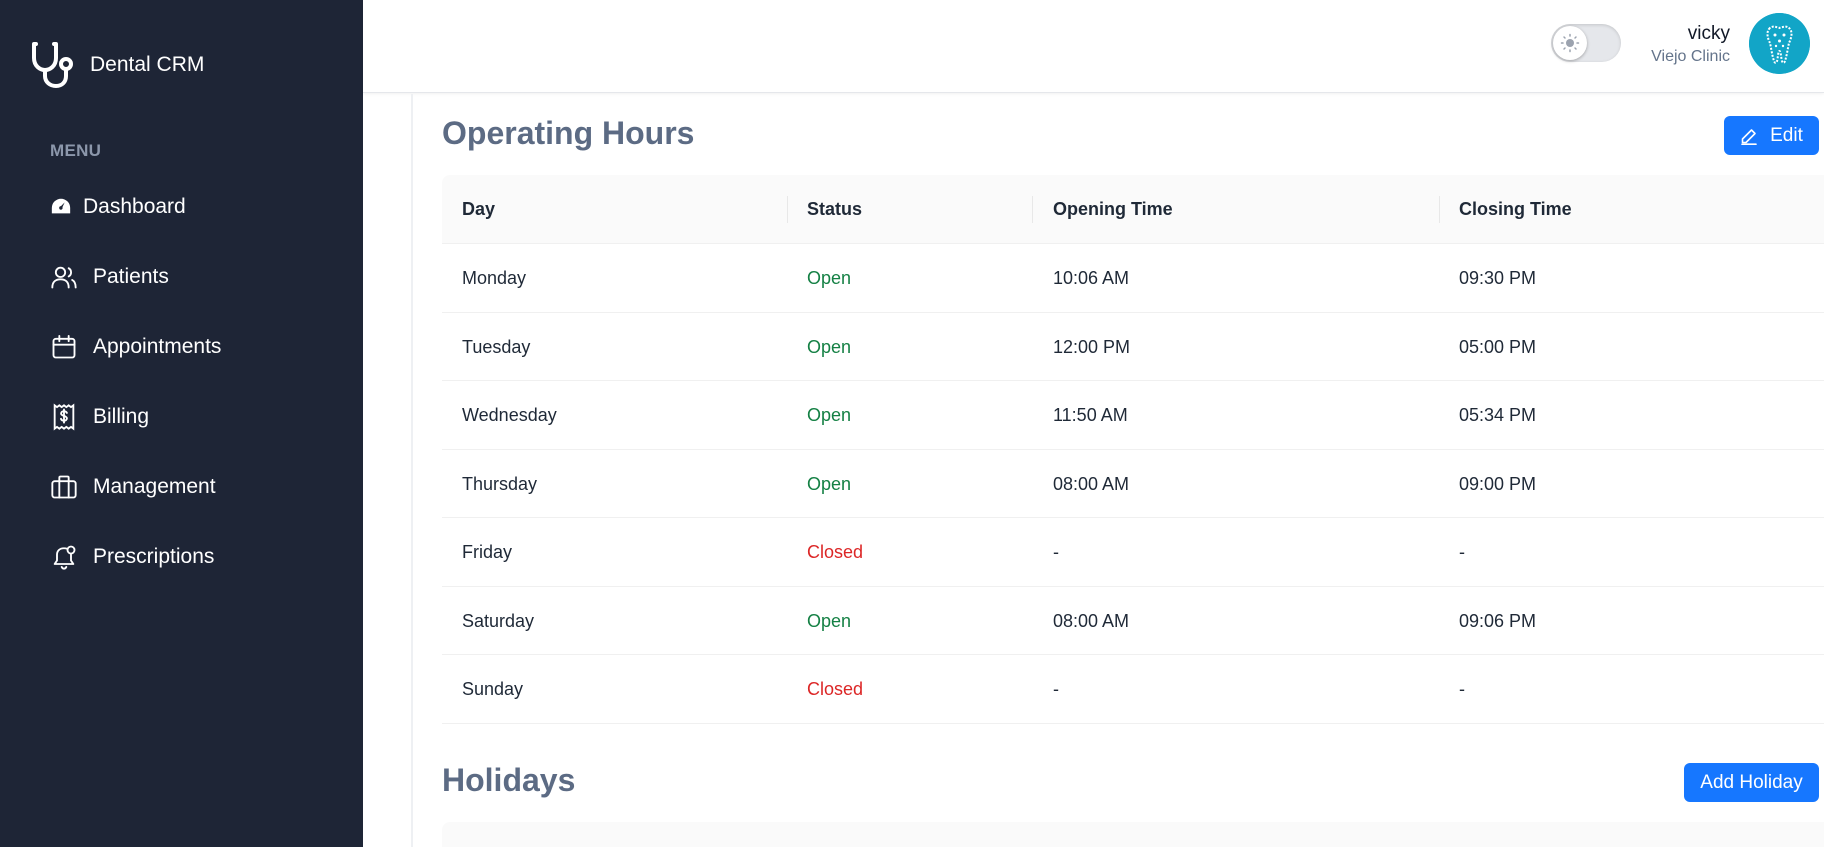  Describe the element at coordinates (1708, 33) in the screenshot. I see `user-name: vicky` at that location.